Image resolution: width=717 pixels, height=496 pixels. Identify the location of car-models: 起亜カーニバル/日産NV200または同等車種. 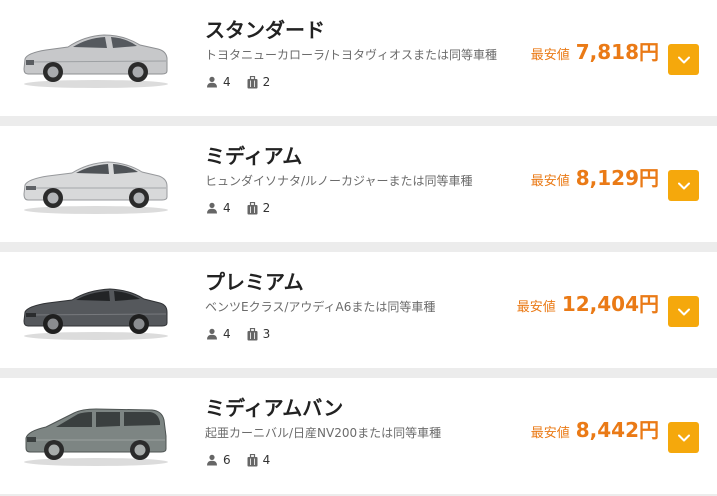
(323, 433).